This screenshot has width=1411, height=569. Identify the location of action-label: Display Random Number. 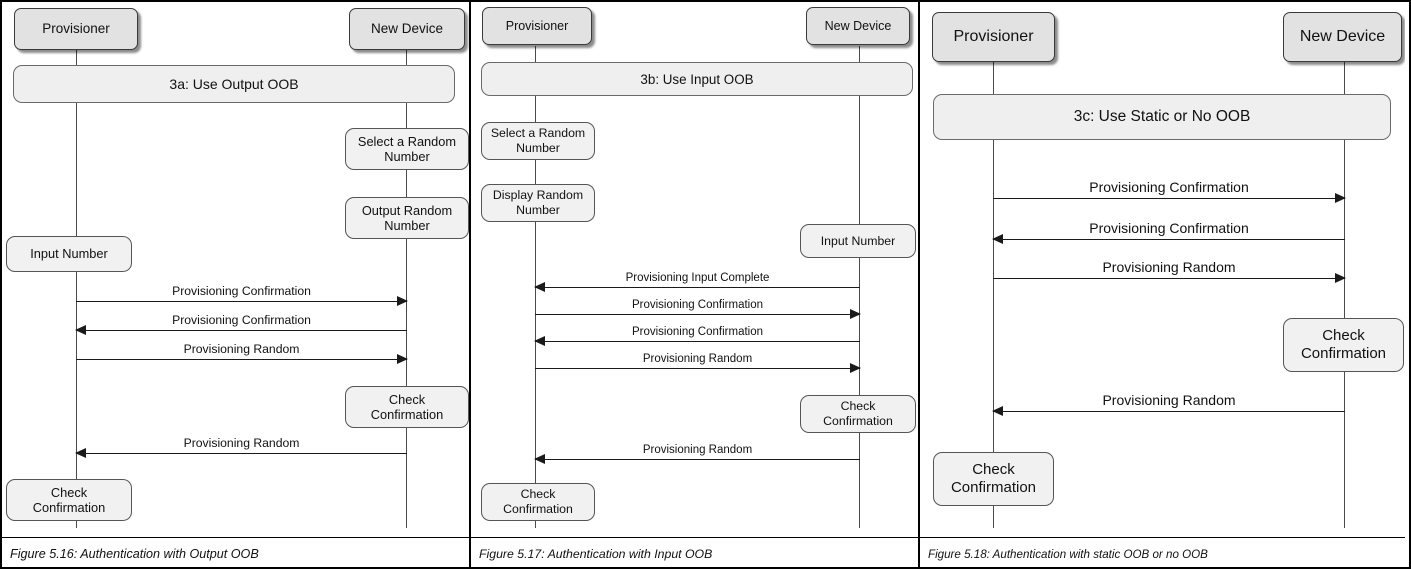
(538, 202).